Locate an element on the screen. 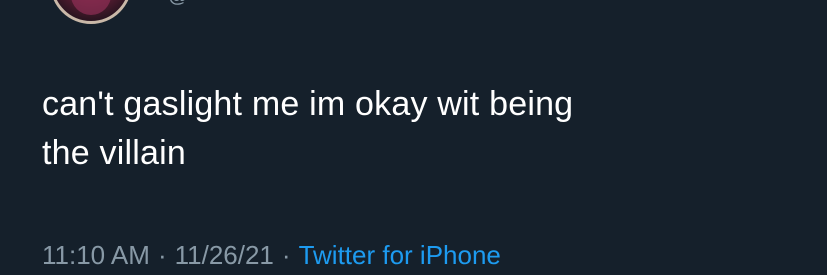 The height and width of the screenshot is (275, 827). avatar-image is located at coordinates (91, 7).